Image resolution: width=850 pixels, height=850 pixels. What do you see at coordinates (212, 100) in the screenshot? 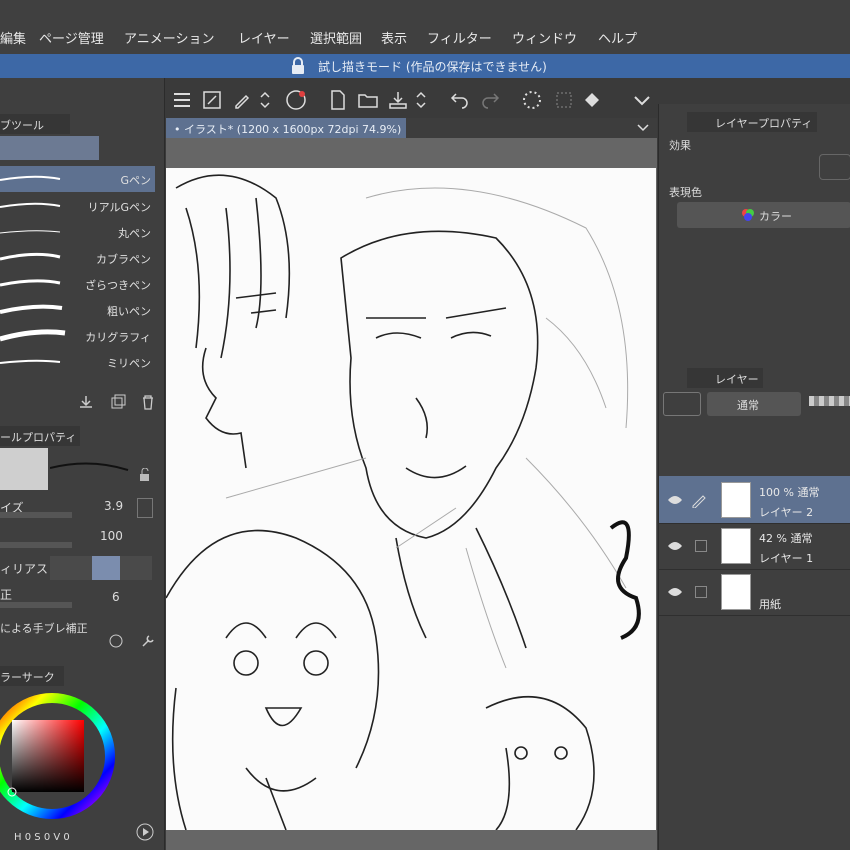
I see `resize-icon` at bounding box center [212, 100].